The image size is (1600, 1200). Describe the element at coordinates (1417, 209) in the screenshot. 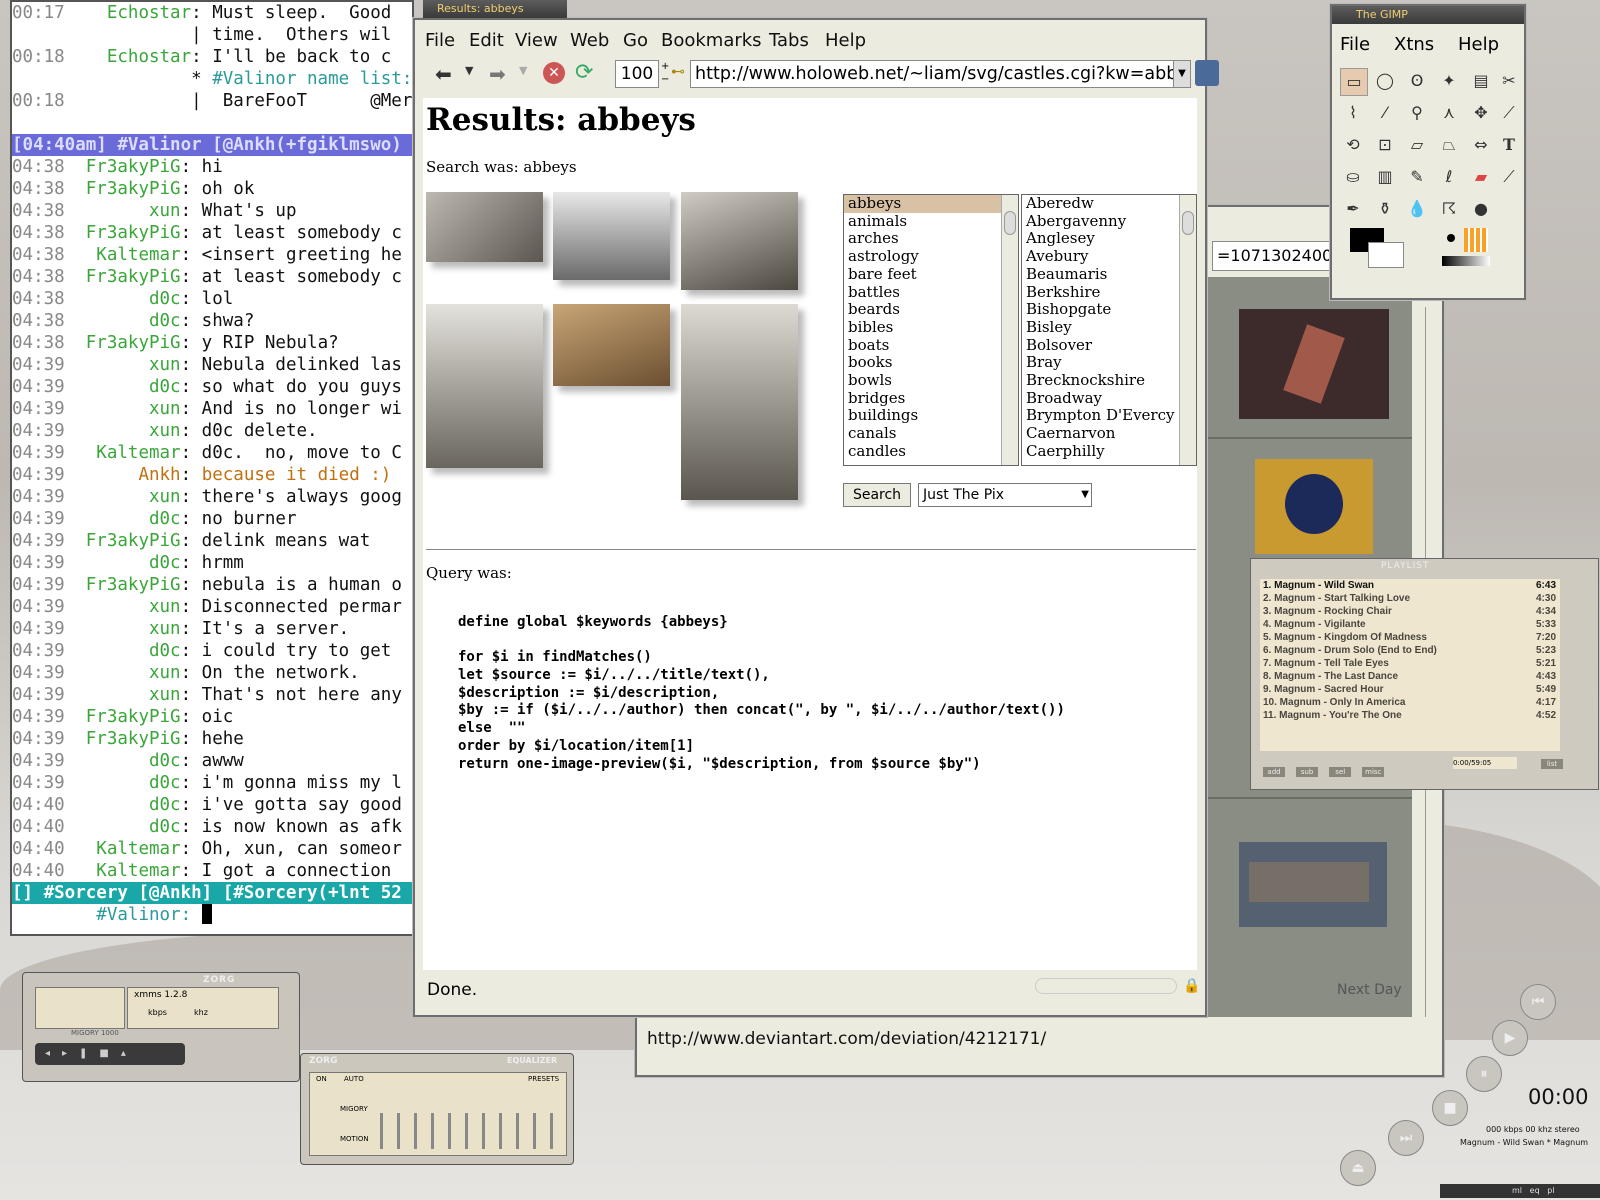

I see `blur-icon: 💧` at that location.